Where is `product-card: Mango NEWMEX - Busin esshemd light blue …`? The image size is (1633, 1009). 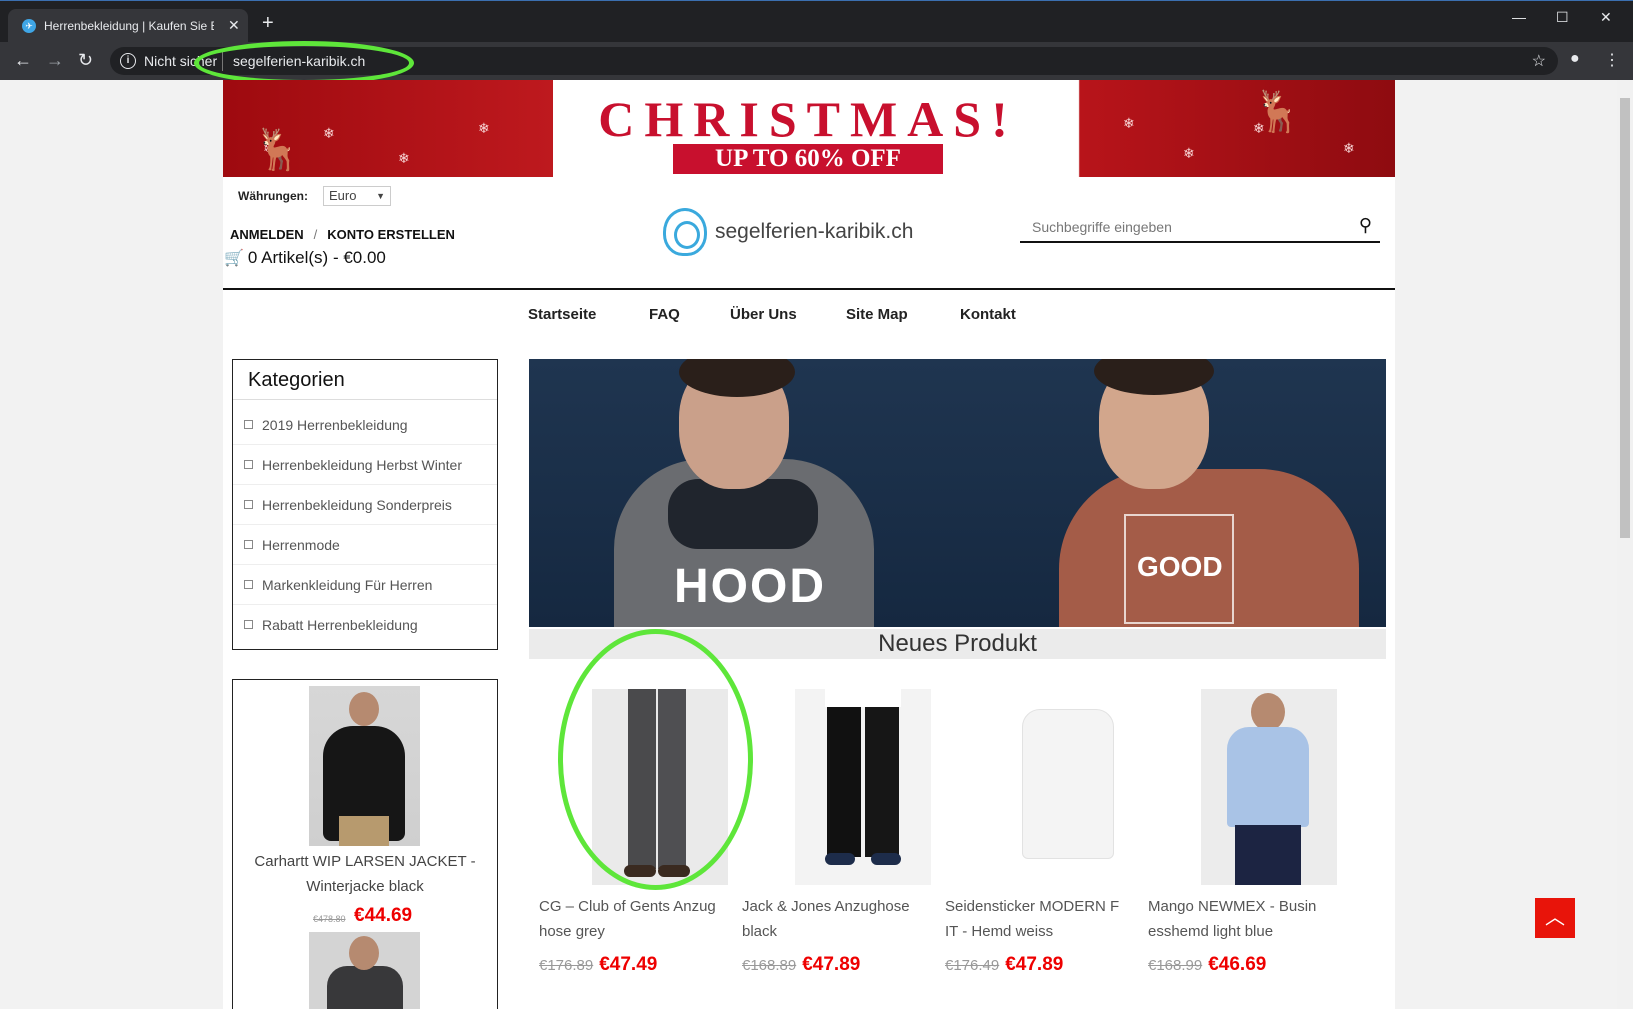
product-card: Mango NEWMEX - Busin esshemd light blue … is located at coordinates (1238, 849).